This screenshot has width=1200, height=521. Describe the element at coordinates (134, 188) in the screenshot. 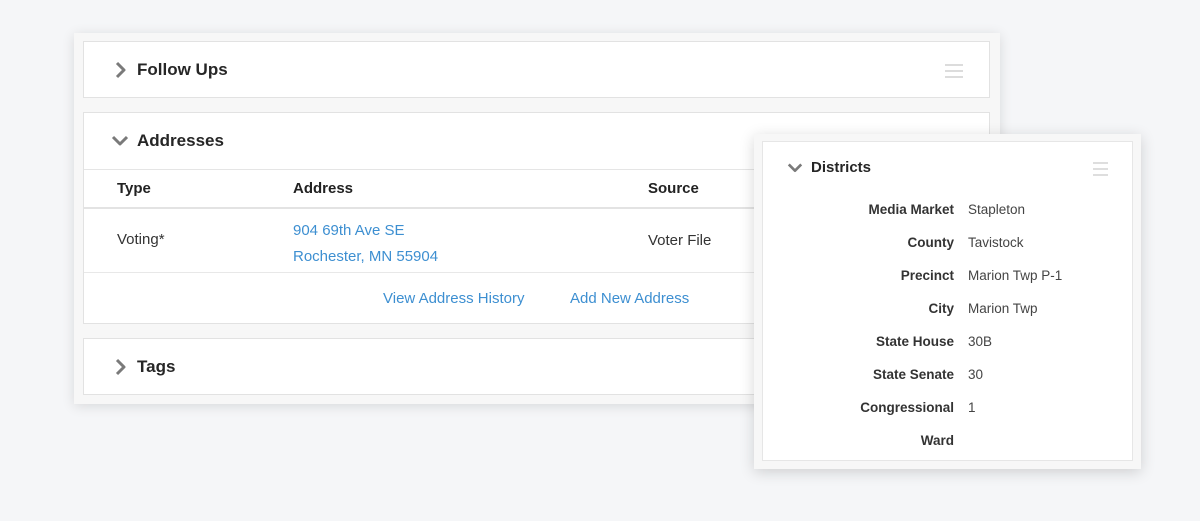

I see `column-header-type: Type` at that location.